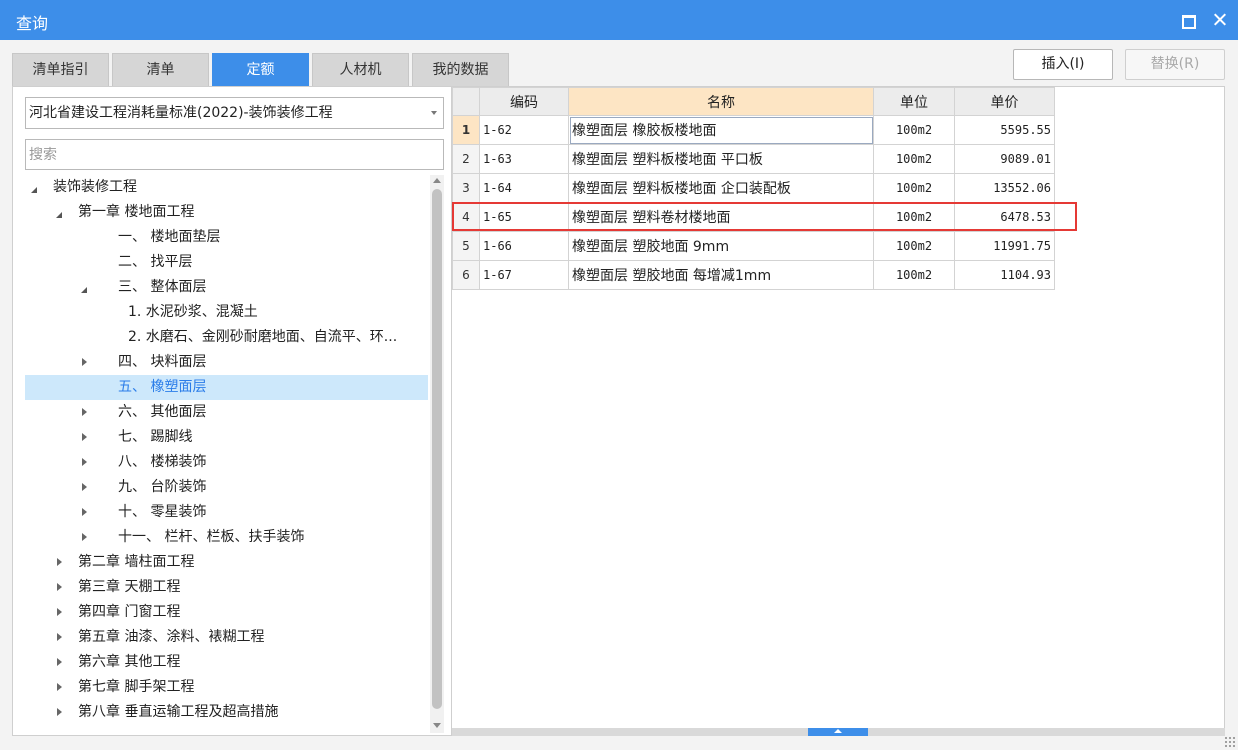  I want to click on header-unit: 单位, so click(914, 101).